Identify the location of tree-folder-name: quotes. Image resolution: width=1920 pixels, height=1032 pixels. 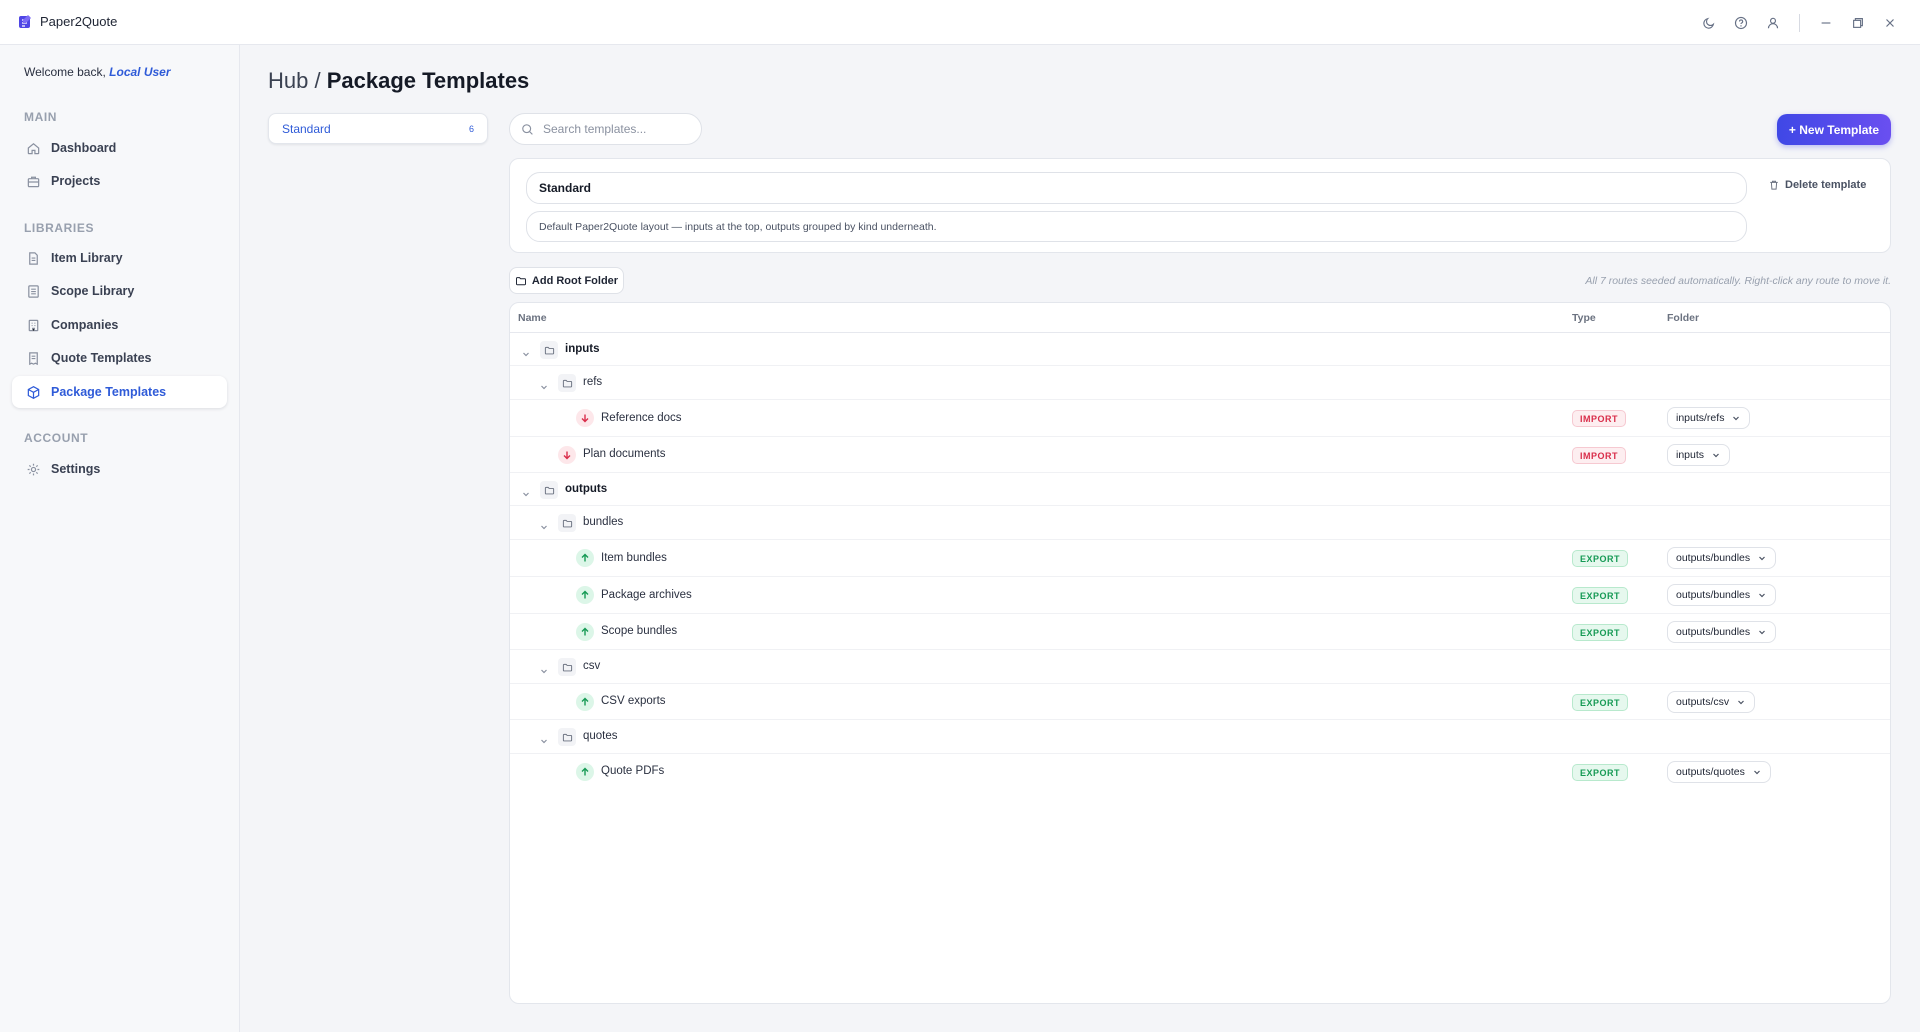
(600, 736).